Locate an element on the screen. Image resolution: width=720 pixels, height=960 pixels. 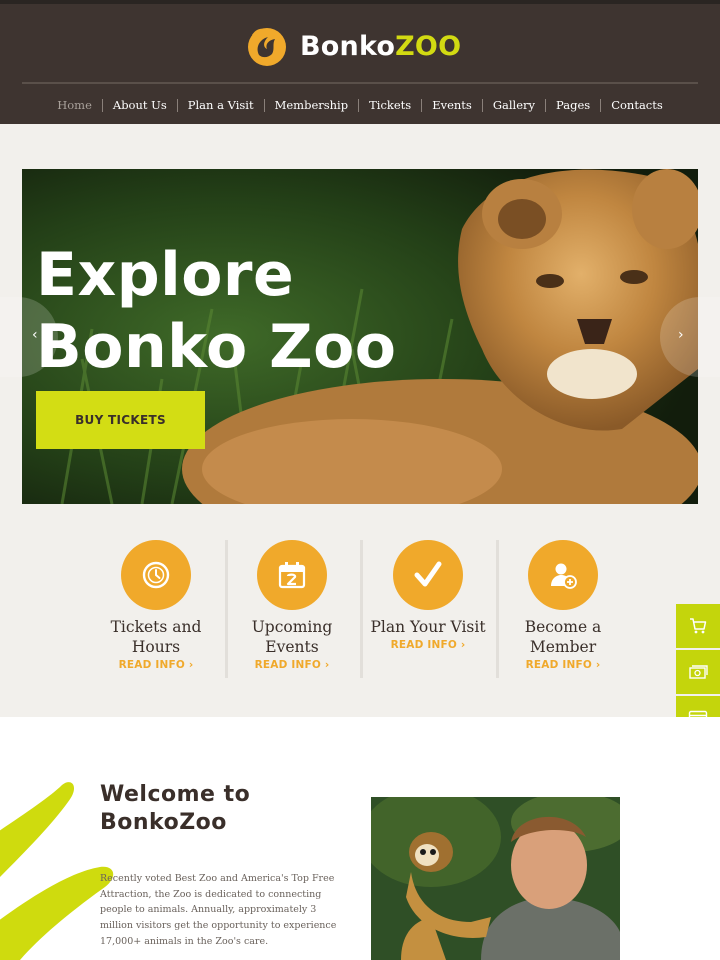
logo-text-part2: ZOO is located at coordinates (428, 46).